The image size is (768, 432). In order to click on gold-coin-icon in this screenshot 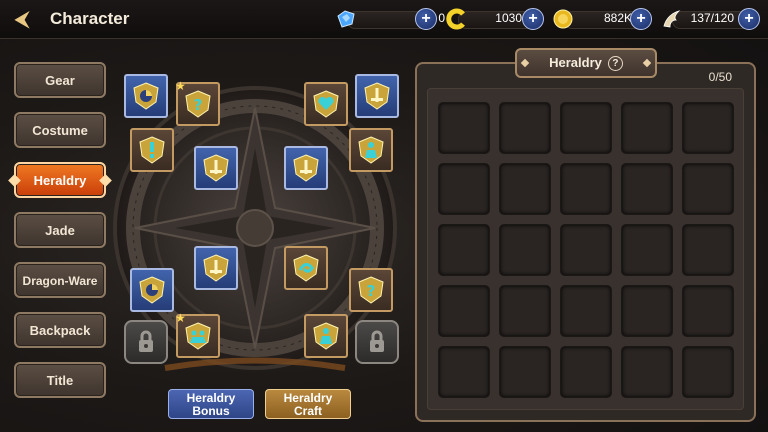, I will do `click(563, 19)`.